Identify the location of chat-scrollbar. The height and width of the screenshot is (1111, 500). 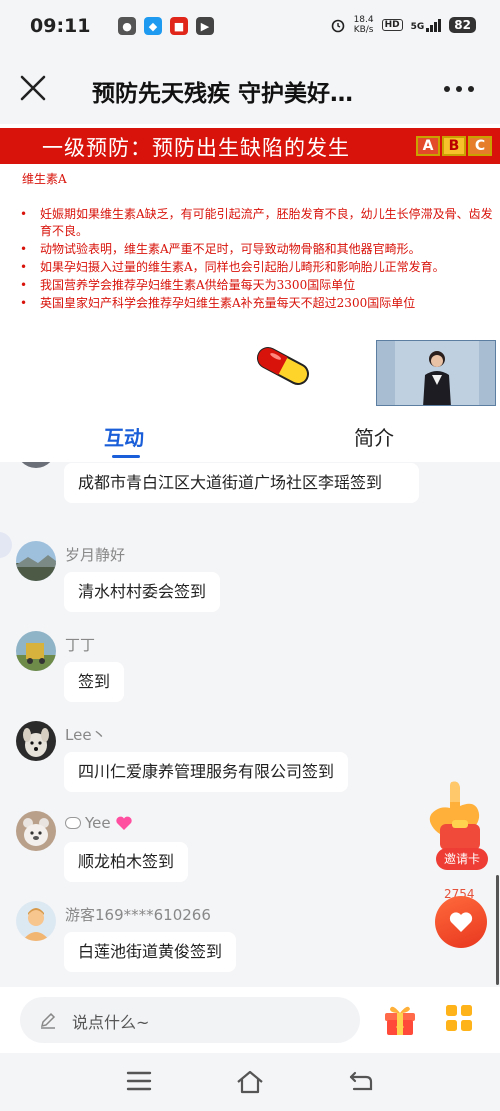
(497, 930).